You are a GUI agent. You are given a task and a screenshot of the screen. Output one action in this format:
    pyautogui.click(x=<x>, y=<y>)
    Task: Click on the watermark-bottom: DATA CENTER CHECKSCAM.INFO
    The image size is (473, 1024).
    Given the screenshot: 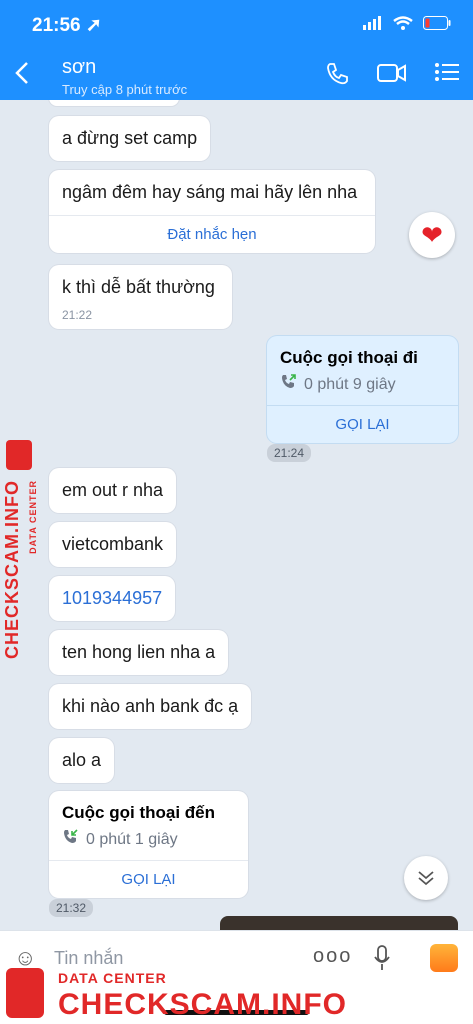 What is the action you would take?
    pyautogui.click(x=173, y=993)
    